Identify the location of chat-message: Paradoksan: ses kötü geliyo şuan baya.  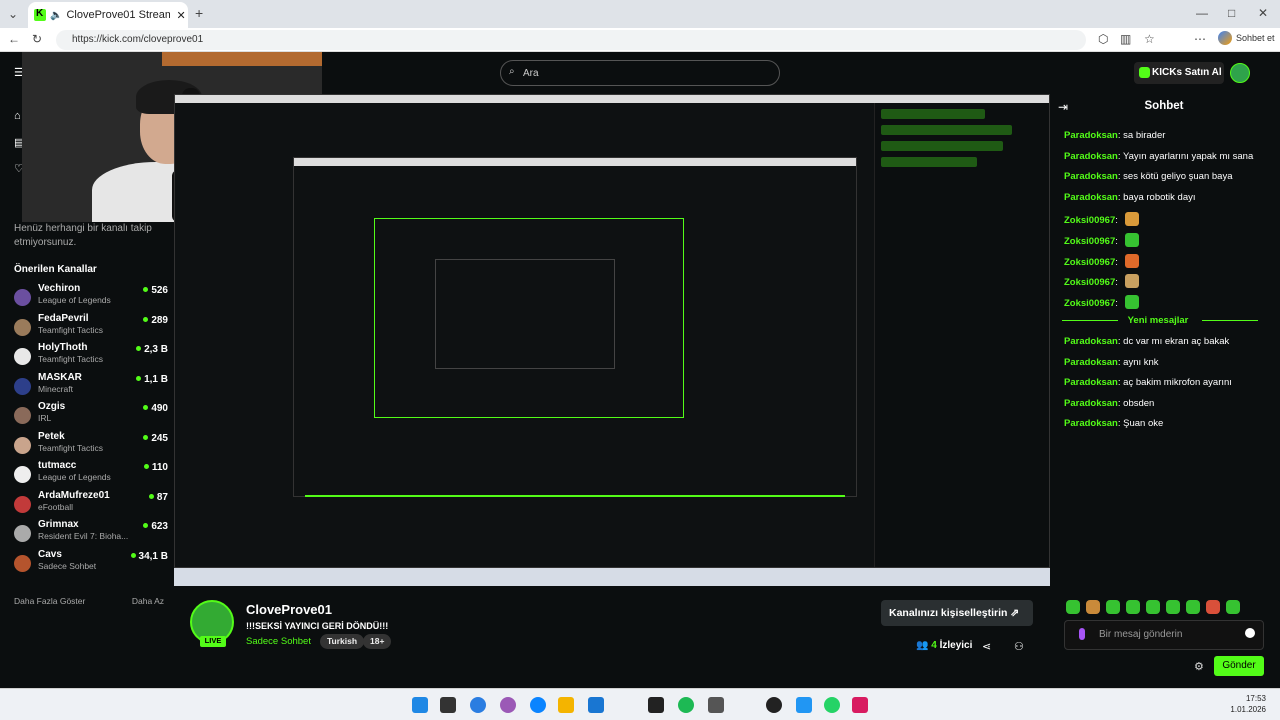
(1169, 181).